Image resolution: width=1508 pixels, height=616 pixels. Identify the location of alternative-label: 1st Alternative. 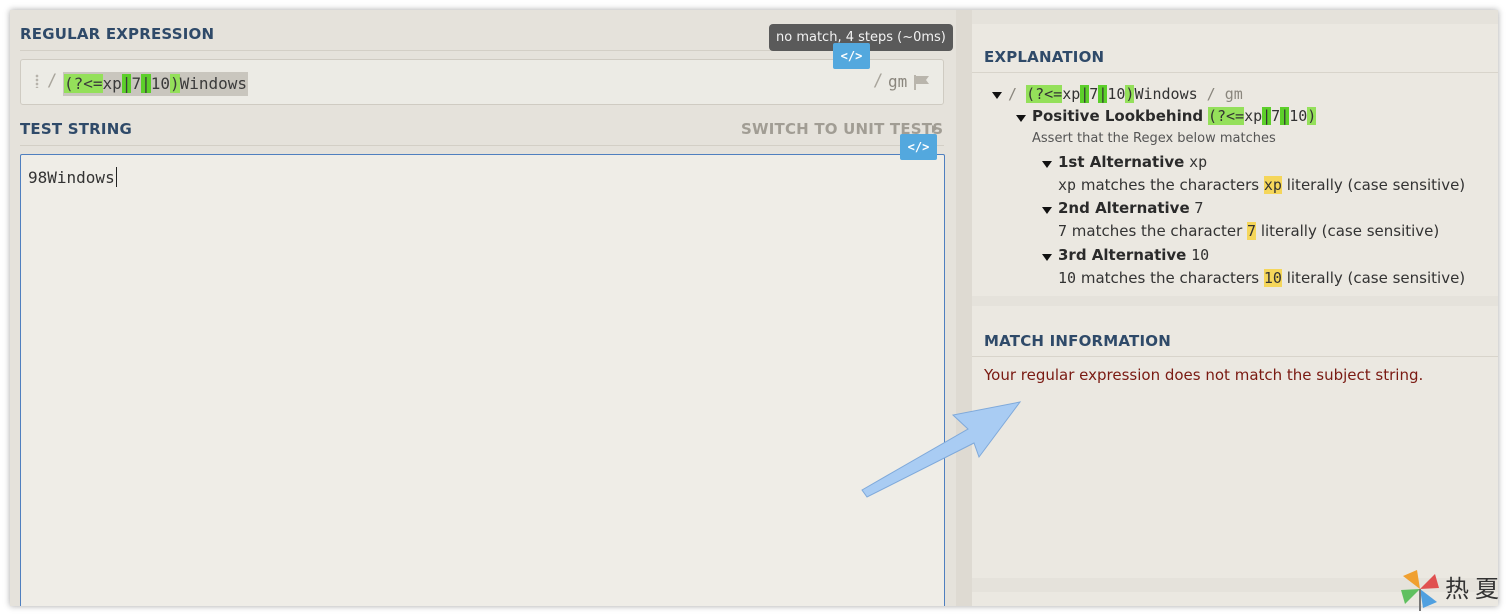
(1121, 162).